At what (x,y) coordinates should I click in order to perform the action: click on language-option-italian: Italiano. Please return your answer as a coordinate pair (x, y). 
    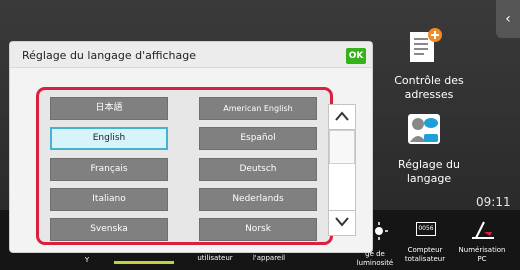
    Looking at the image, I should click on (109, 199).